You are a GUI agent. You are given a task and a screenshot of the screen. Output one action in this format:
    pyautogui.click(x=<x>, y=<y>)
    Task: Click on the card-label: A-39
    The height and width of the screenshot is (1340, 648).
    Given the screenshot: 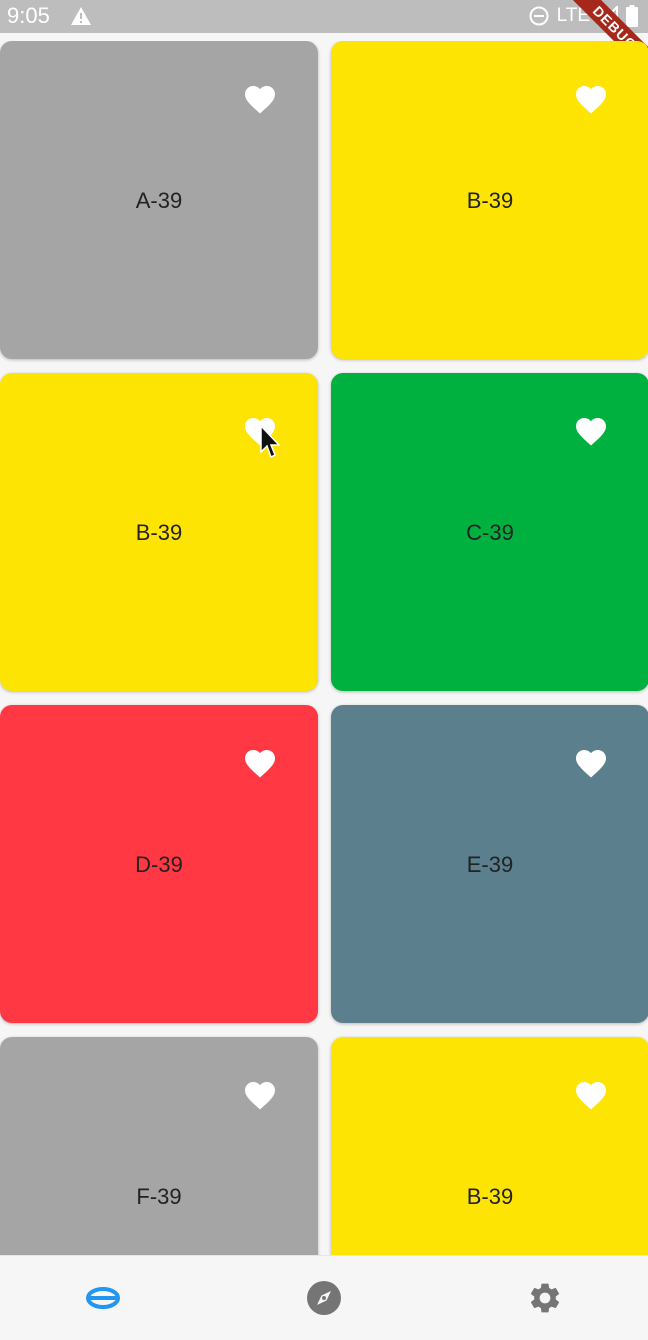 What is the action you would take?
    pyautogui.click(x=159, y=200)
    